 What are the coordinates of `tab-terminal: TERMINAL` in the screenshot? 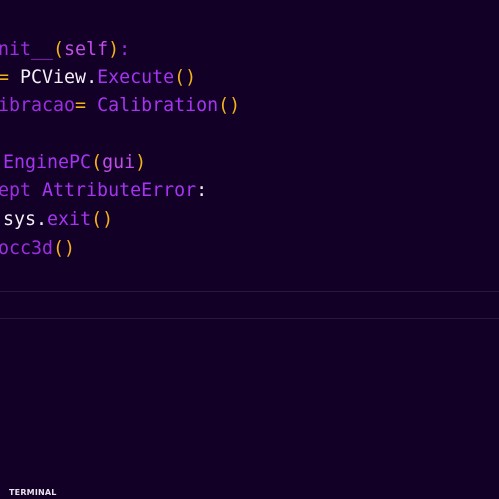 It's located at (33, 493).